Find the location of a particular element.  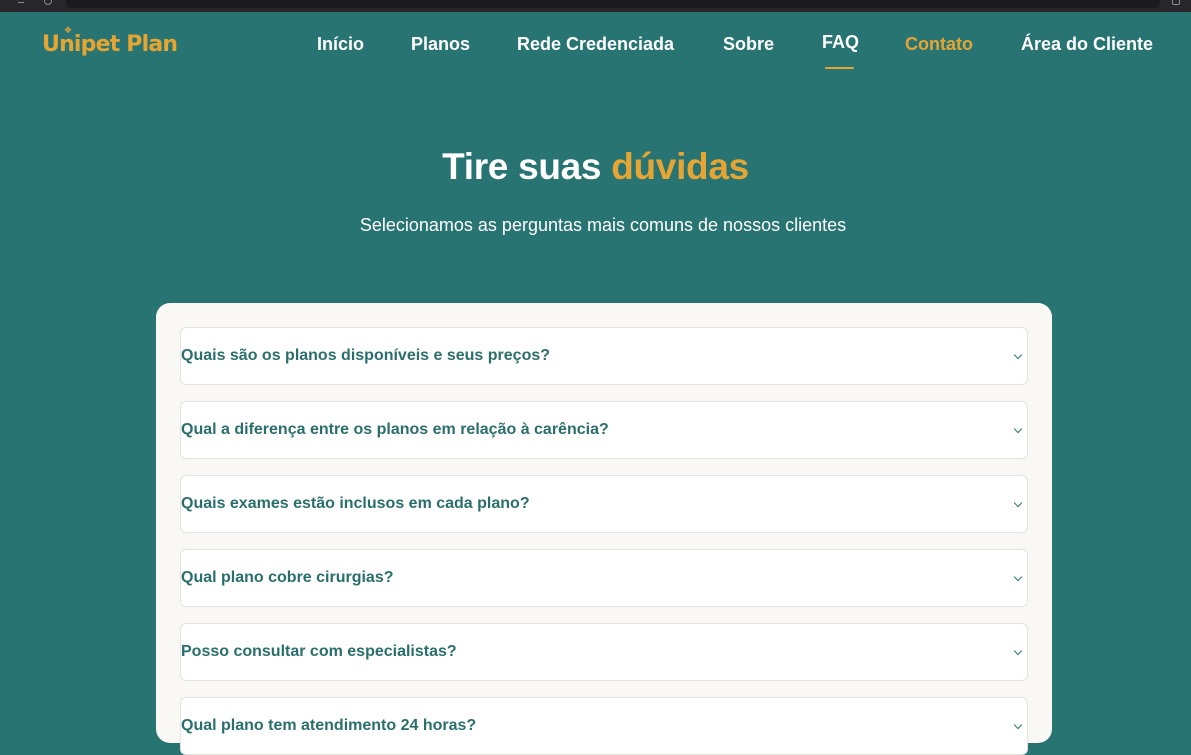

faq-item: Qual plano tem atendimento 24 horas? is located at coordinates (604, 726).